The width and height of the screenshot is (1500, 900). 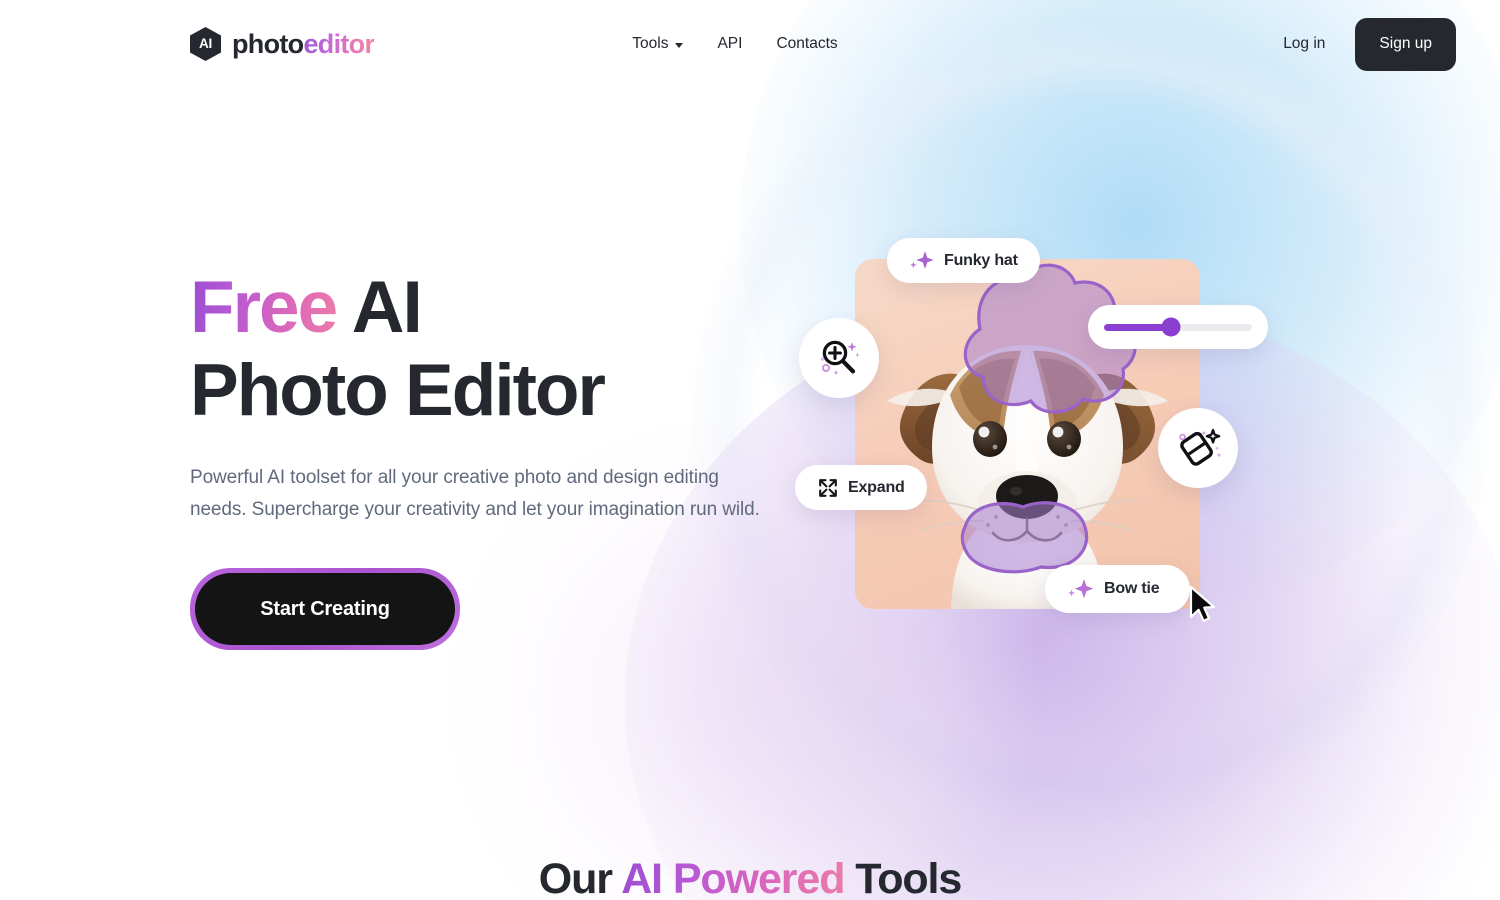 I want to click on nav-item-tools: Tools, so click(x=658, y=44).